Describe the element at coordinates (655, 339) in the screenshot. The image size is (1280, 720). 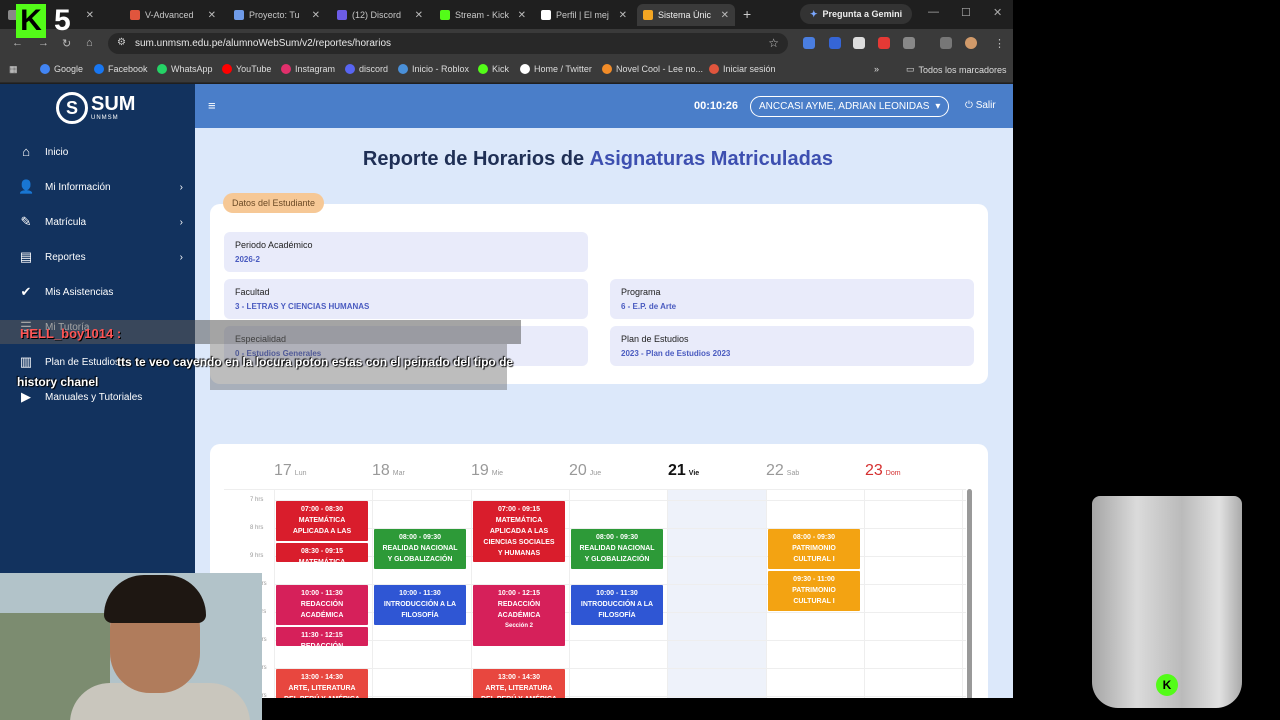
I see `field-label: Plan de Estudios` at that location.